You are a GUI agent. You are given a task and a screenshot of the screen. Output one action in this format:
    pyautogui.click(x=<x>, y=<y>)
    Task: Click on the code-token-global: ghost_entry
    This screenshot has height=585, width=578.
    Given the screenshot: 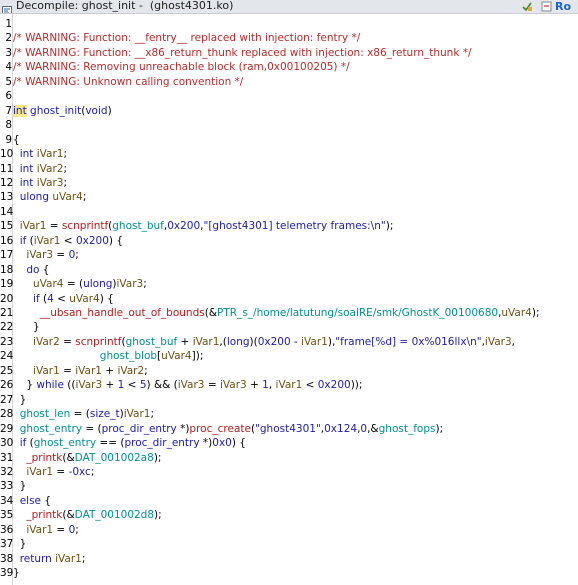 What is the action you would take?
    pyautogui.click(x=65, y=443)
    